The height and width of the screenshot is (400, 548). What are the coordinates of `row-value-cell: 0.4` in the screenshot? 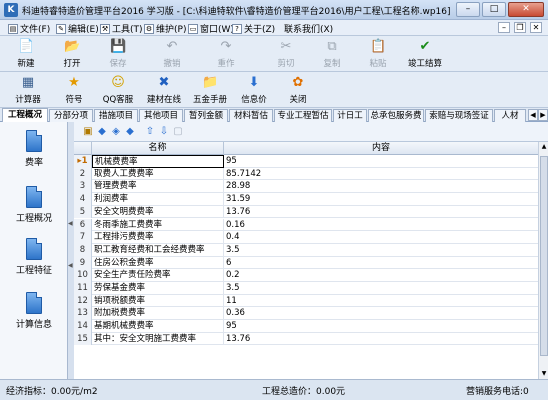 It's located at (381, 237).